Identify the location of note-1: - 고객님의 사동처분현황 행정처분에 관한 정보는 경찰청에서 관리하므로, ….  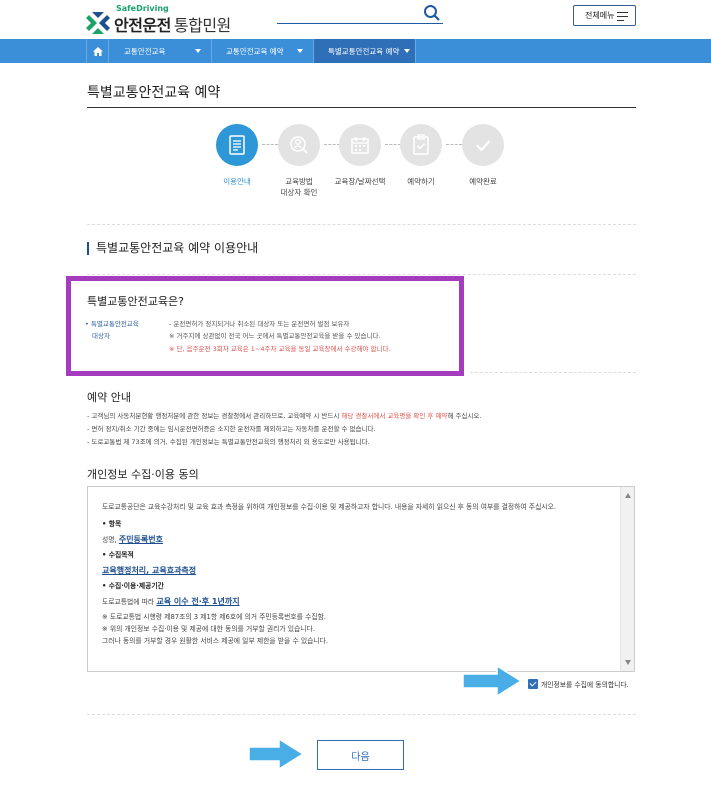
(284, 416).